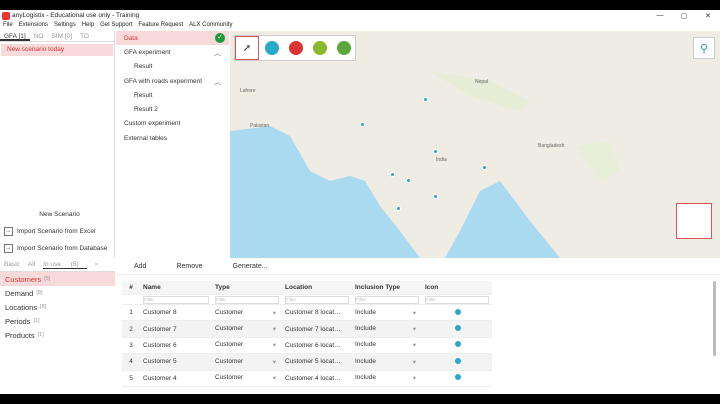  What do you see at coordinates (247, 48) in the screenshot?
I see `select-tool-icon: ➚` at bounding box center [247, 48].